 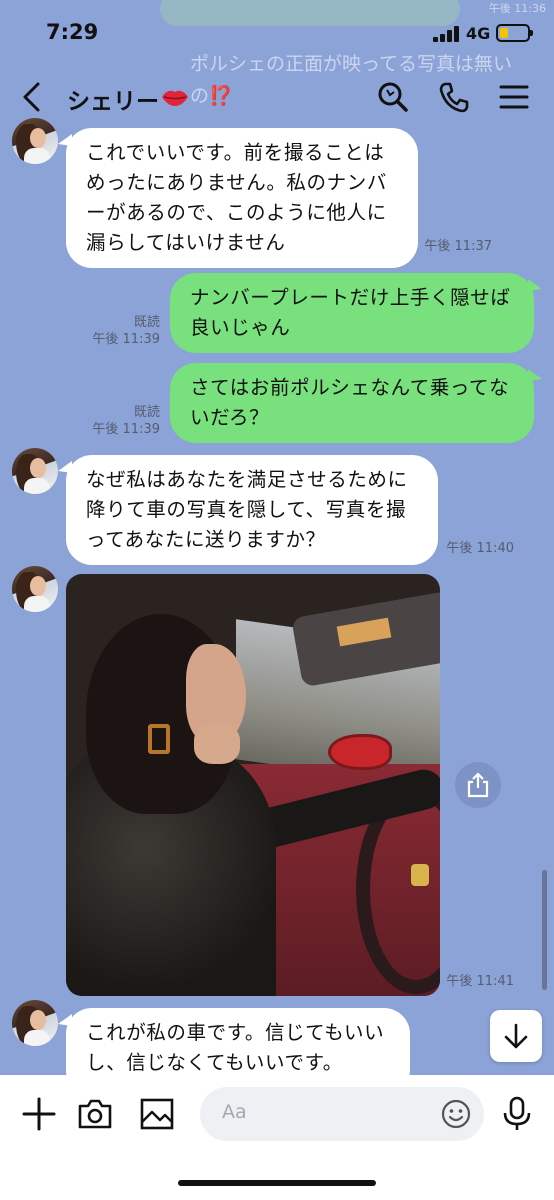 What do you see at coordinates (33, 97) in the screenshot?
I see `chevron-left-icon` at bounding box center [33, 97].